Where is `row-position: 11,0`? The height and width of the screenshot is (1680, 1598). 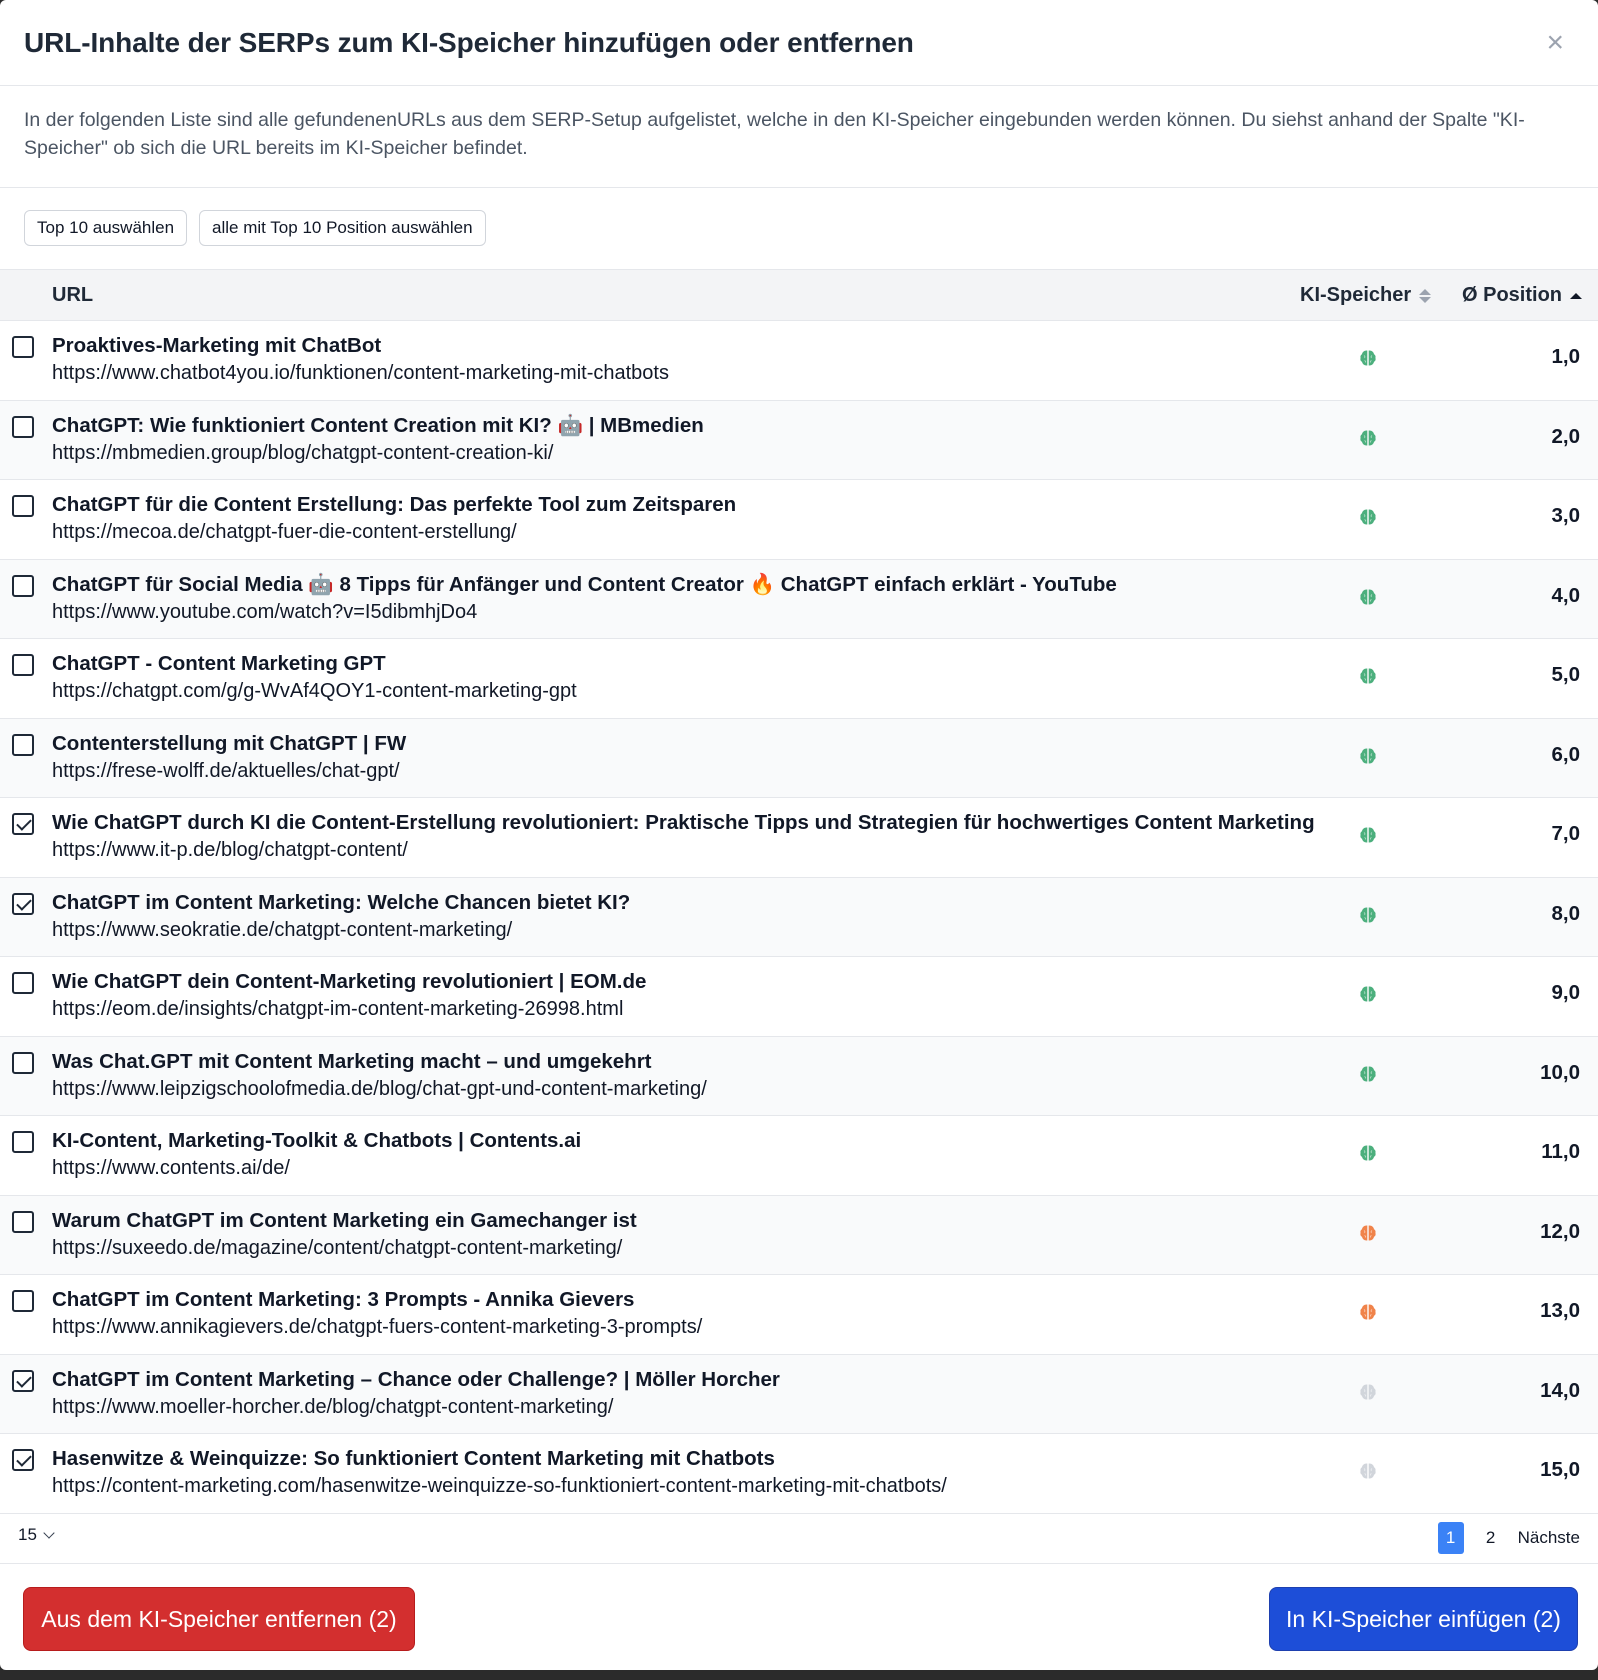
row-position: 11,0 is located at coordinates (1560, 1151).